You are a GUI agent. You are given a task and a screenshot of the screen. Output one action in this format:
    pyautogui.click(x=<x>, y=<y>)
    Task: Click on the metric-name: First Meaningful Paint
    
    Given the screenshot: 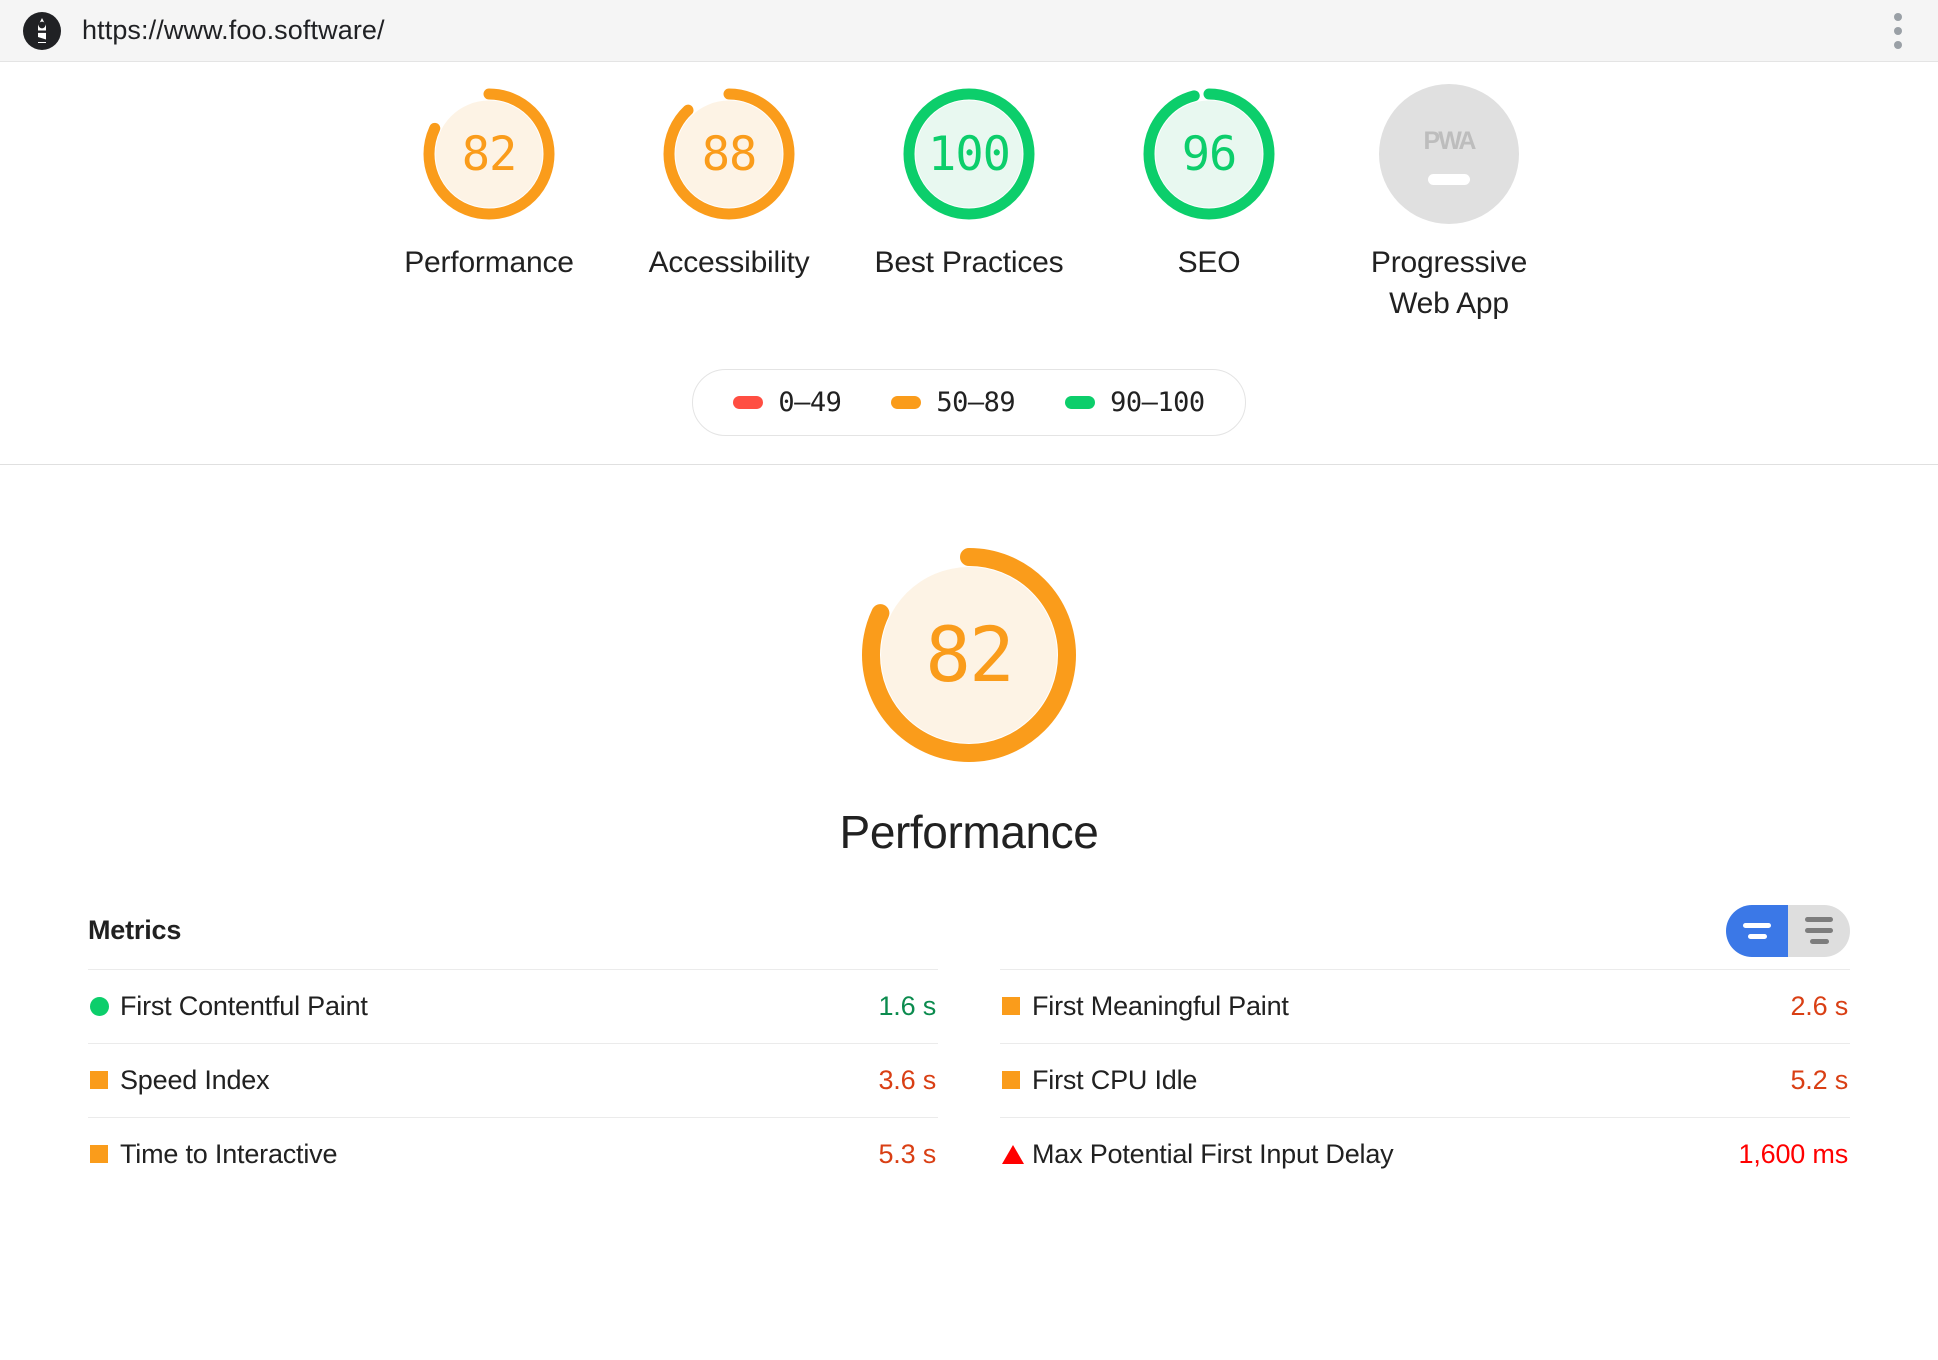 What is the action you would take?
    pyautogui.click(x=1160, y=1005)
    